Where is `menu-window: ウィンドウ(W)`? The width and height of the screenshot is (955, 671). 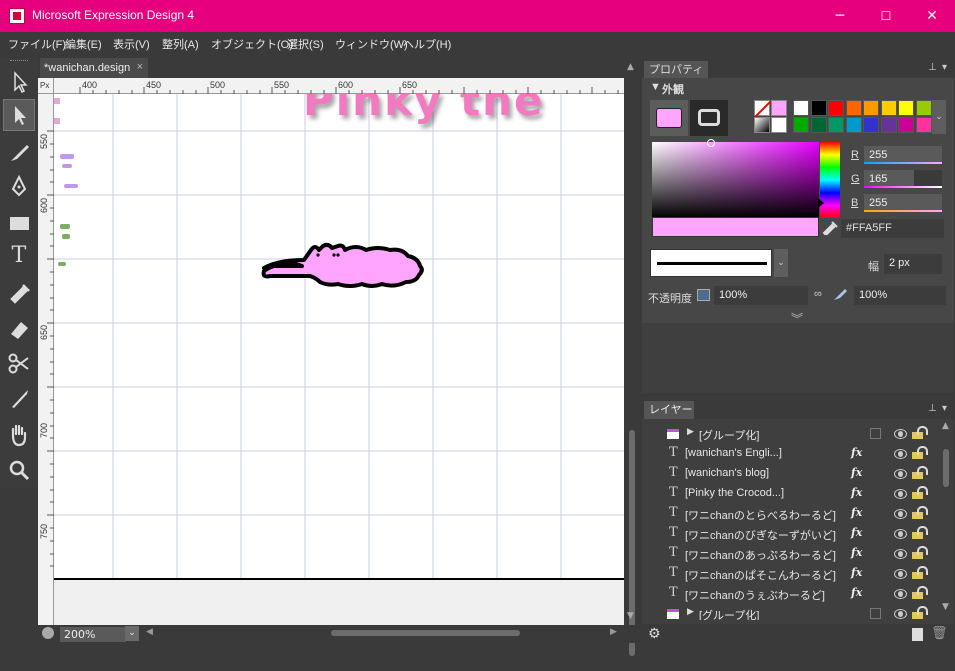 menu-window: ウィンドウ(W) is located at coordinates (371, 44).